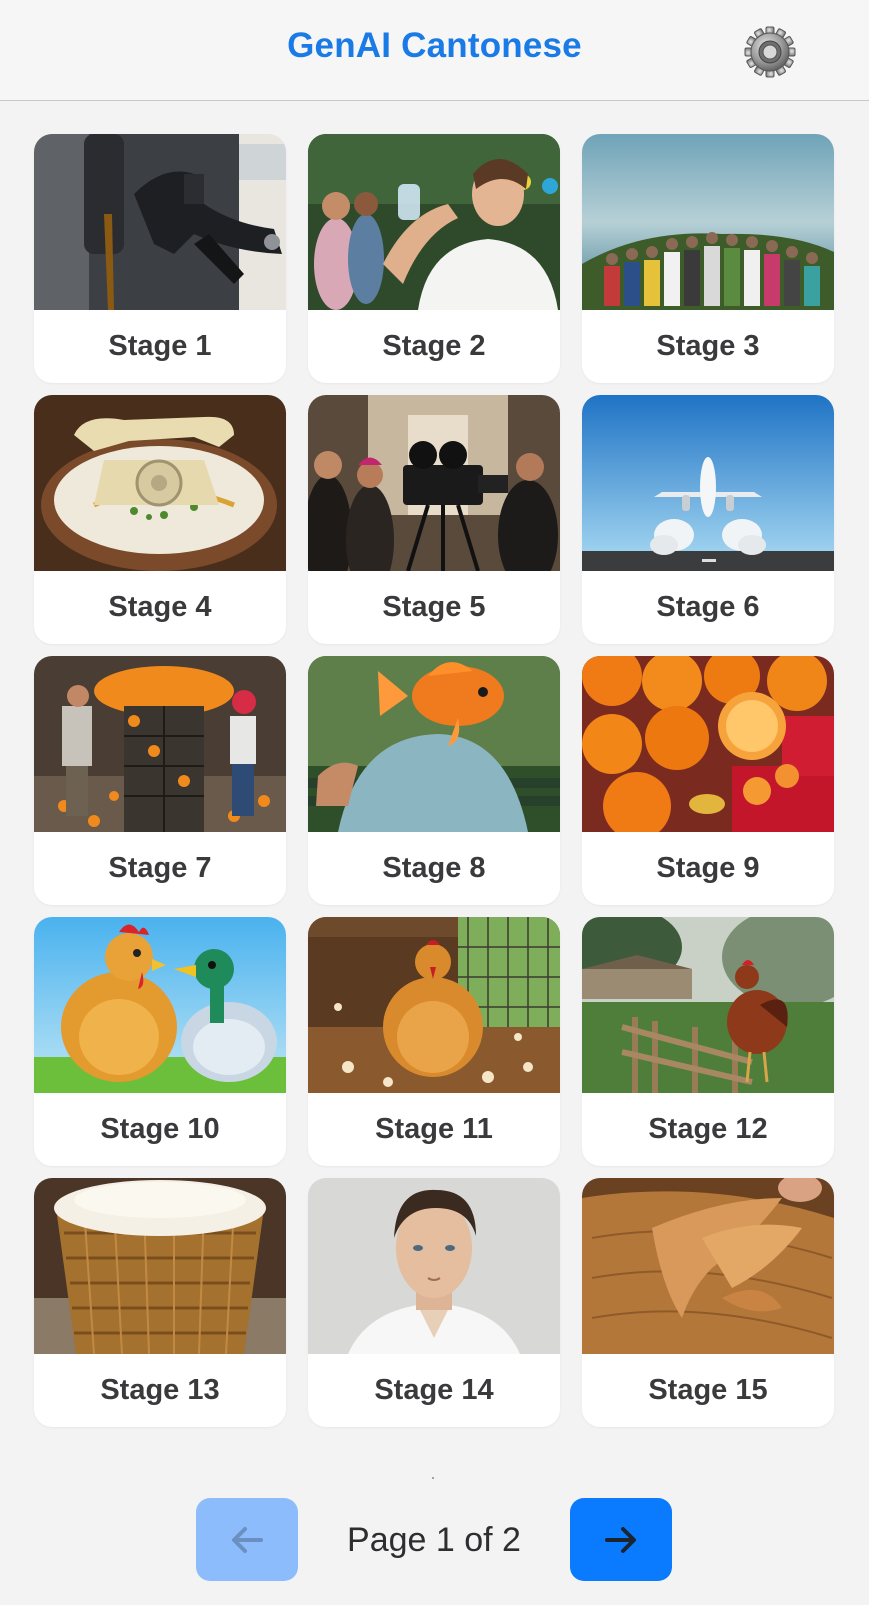 The height and width of the screenshot is (1605, 869). I want to click on stage-label: Stage 7, so click(160, 868).